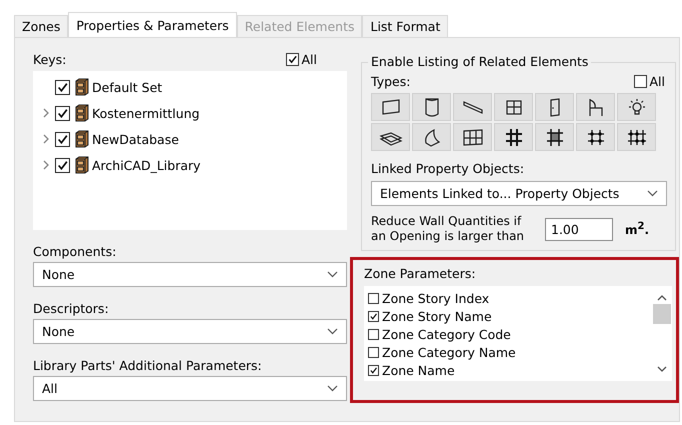 The width and height of the screenshot is (682, 425). What do you see at coordinates (190, 388) in the screenshot?
I see `library-parameters-dropdown: All` at bounding box center [190, 388].